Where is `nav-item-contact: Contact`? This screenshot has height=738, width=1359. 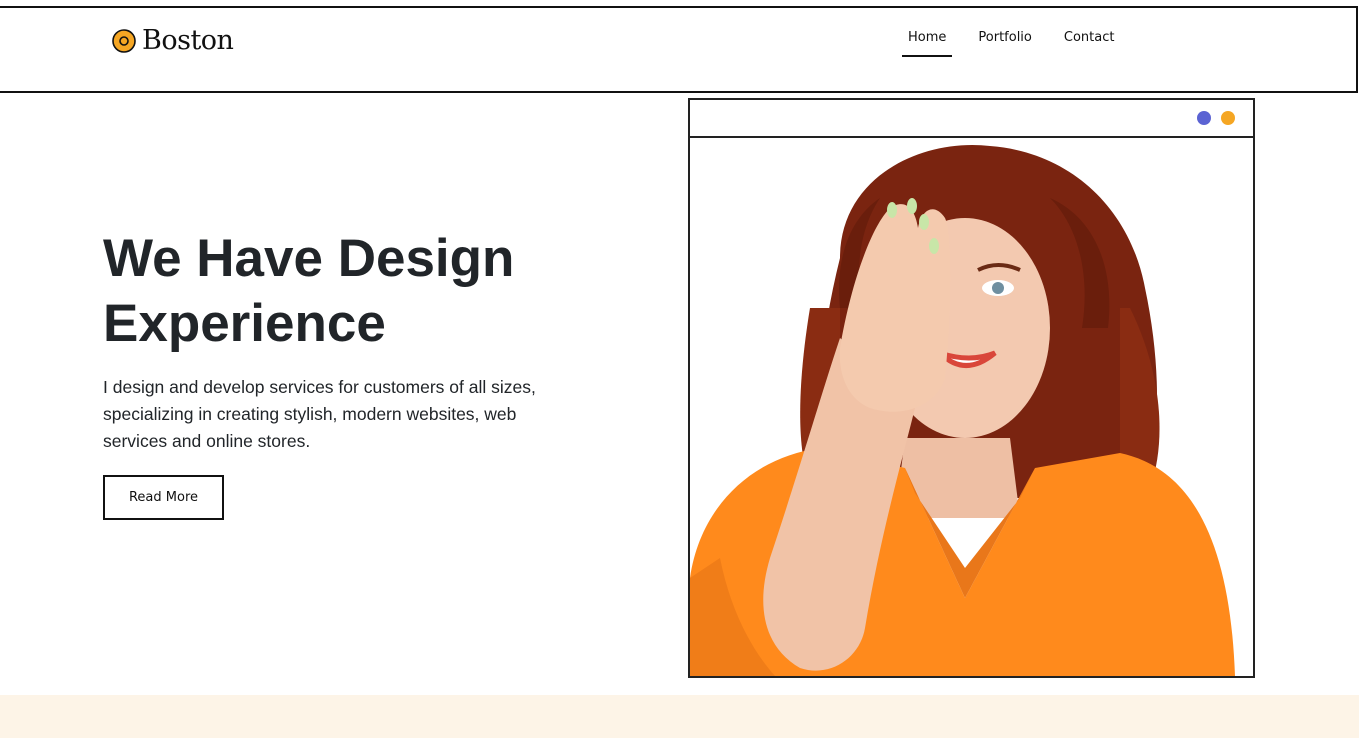
nav-item-contact: Contact is located at coordinates (1089, 41).